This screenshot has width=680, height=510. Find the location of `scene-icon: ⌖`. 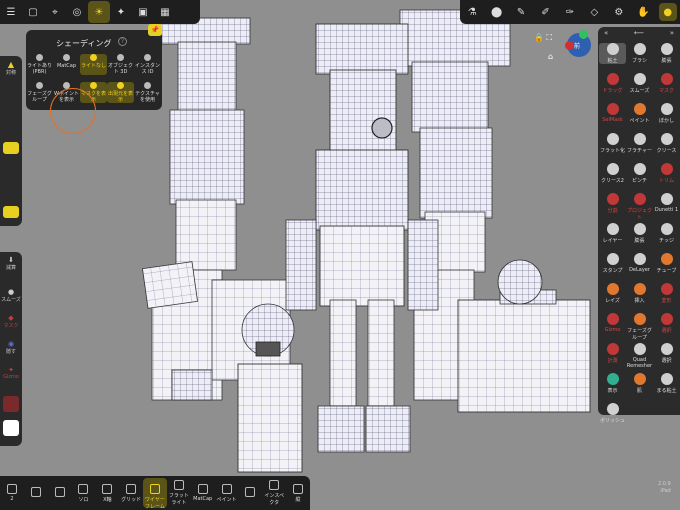

scene-icon: ⌖ is located at coordinates (55, 12).